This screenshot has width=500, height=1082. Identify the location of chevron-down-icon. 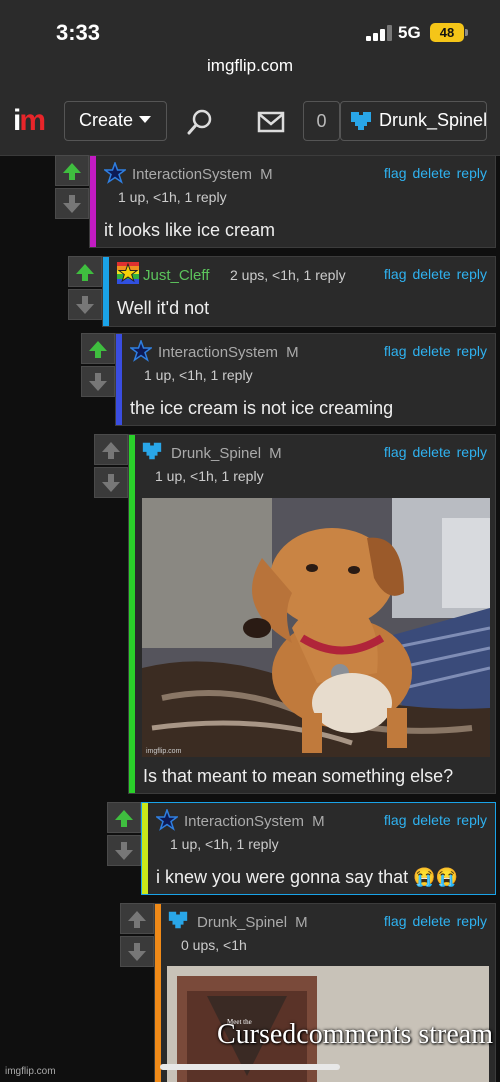
(145, 119).